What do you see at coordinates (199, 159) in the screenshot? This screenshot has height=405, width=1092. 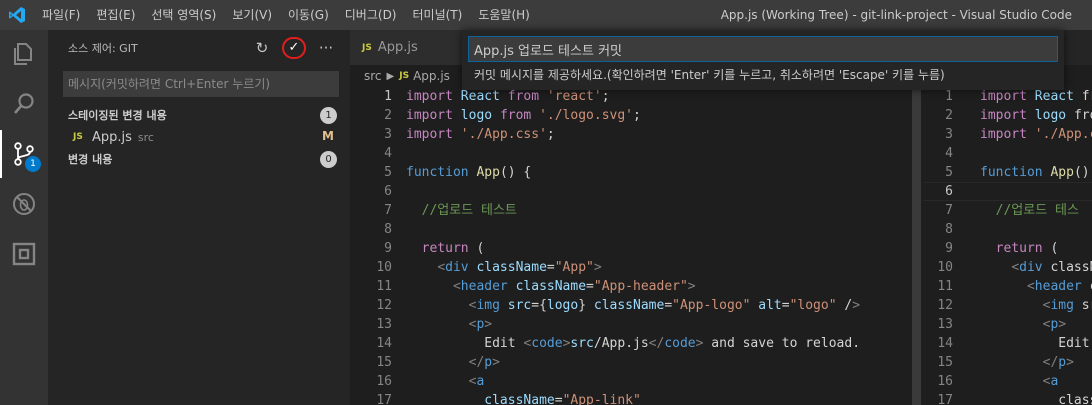 I see `changes-group: 변경 내용 0` at bounding box center [199, 159].